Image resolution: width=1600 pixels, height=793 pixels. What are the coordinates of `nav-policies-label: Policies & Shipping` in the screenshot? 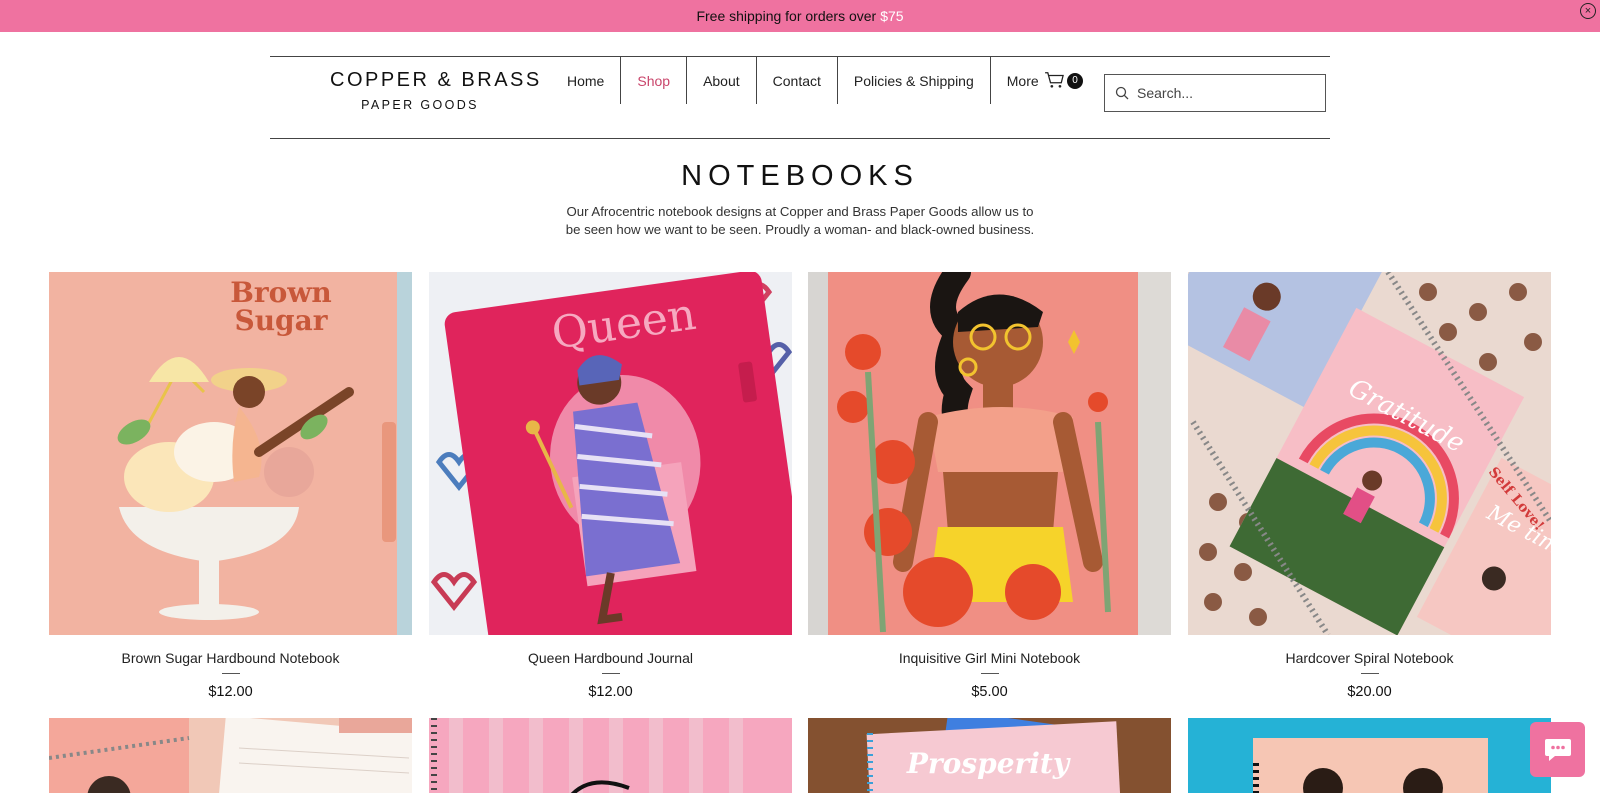 It's located at (913, 80).